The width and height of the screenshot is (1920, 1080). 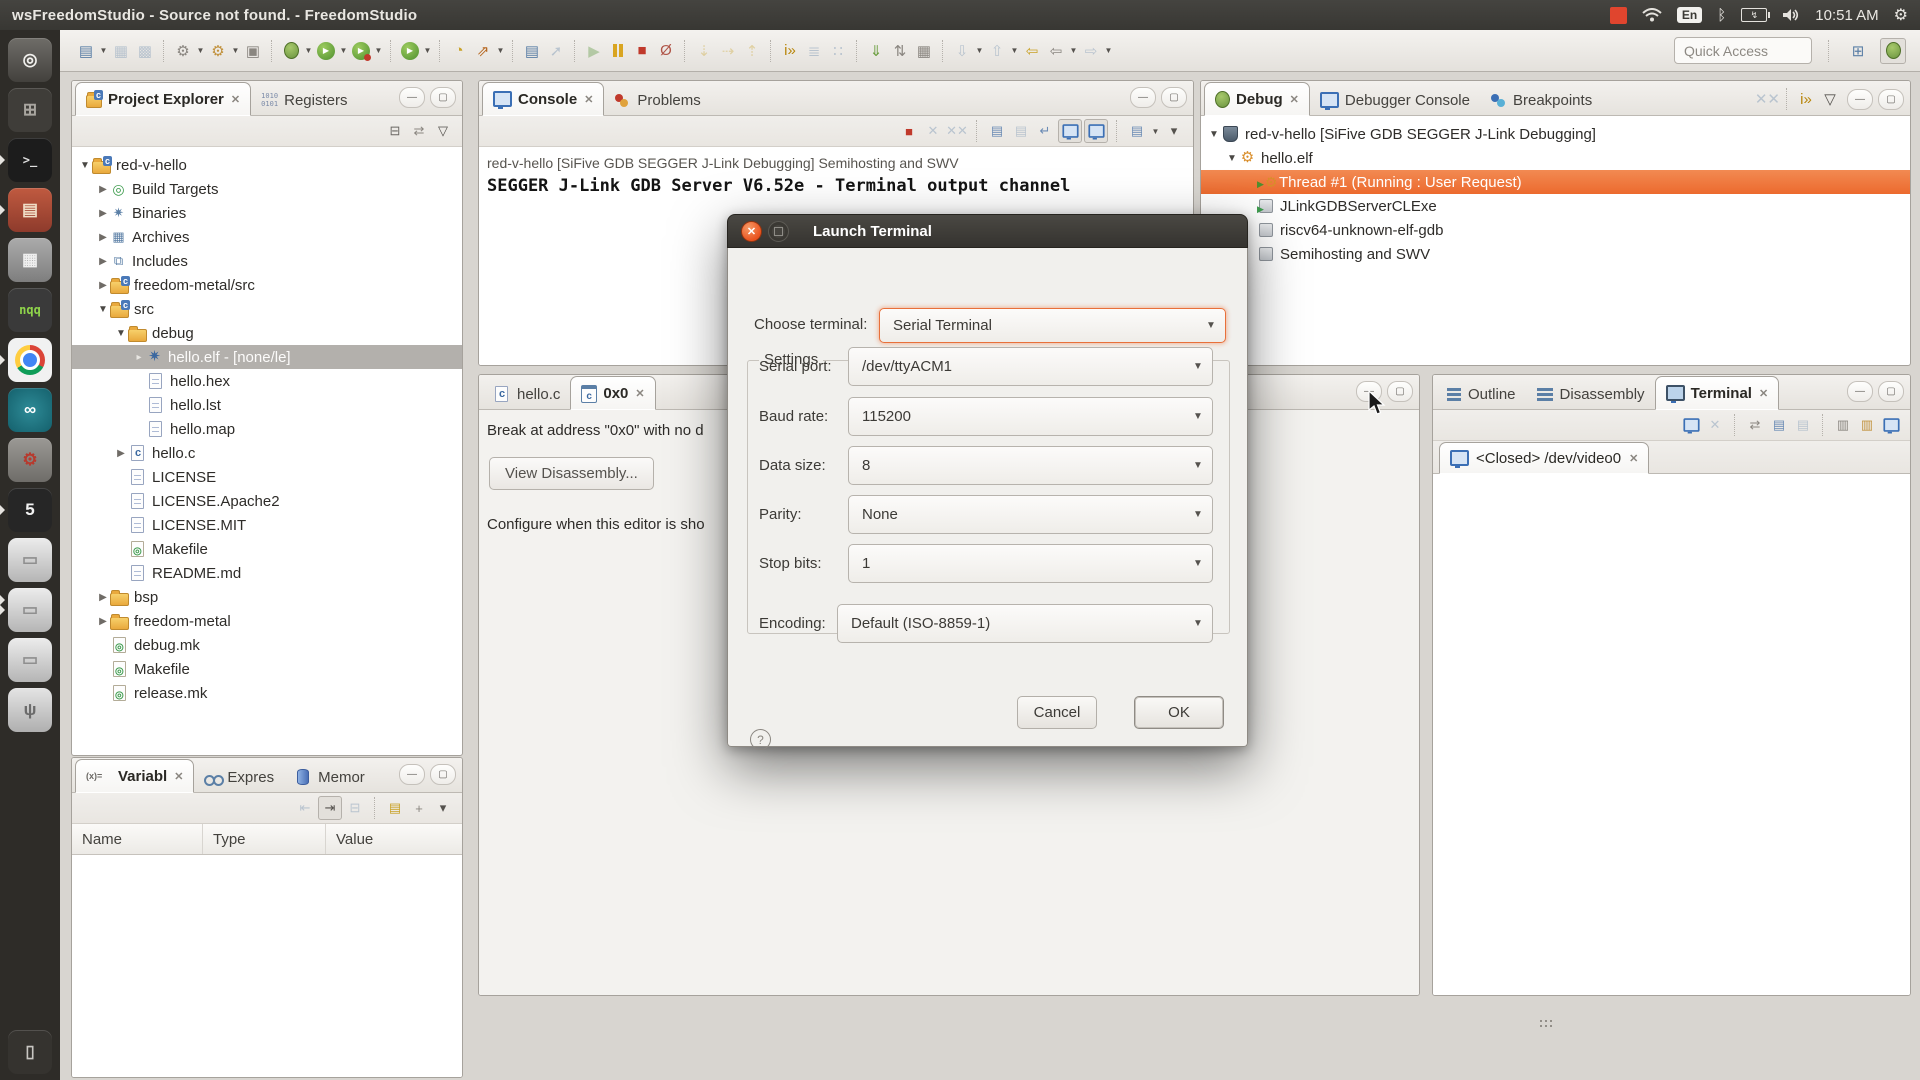 I want to click on remove-all-terminated-icon: ✕✕, so click(x=1767, y=99).